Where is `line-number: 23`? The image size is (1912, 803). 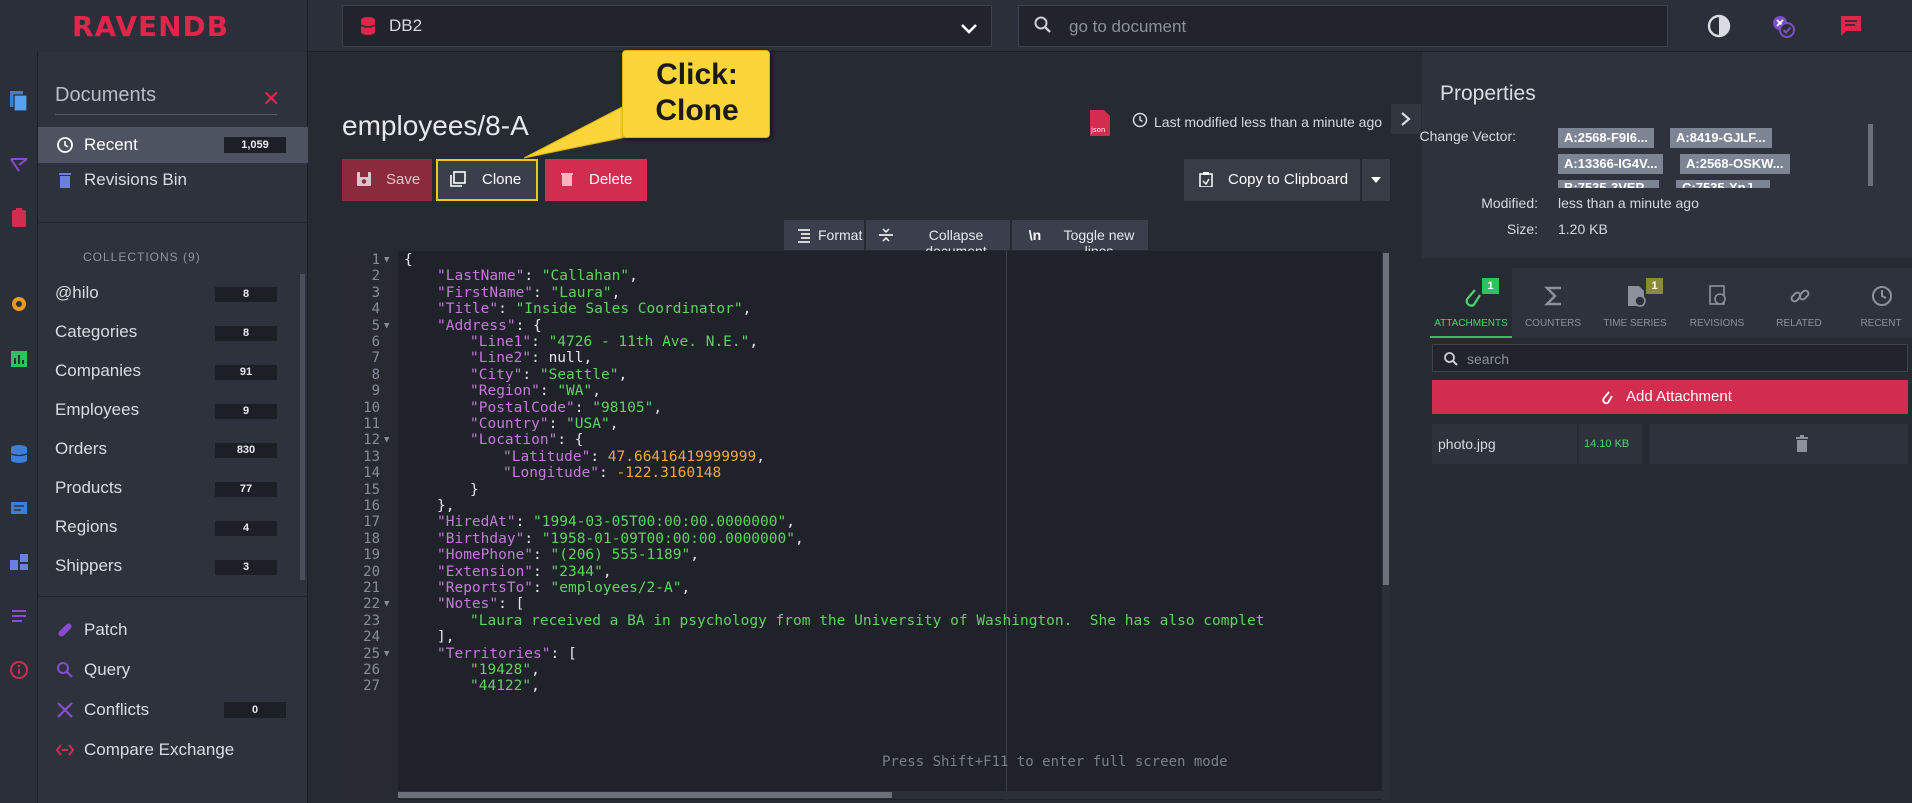
line-number: 23 is located at coordinates (371, 620).